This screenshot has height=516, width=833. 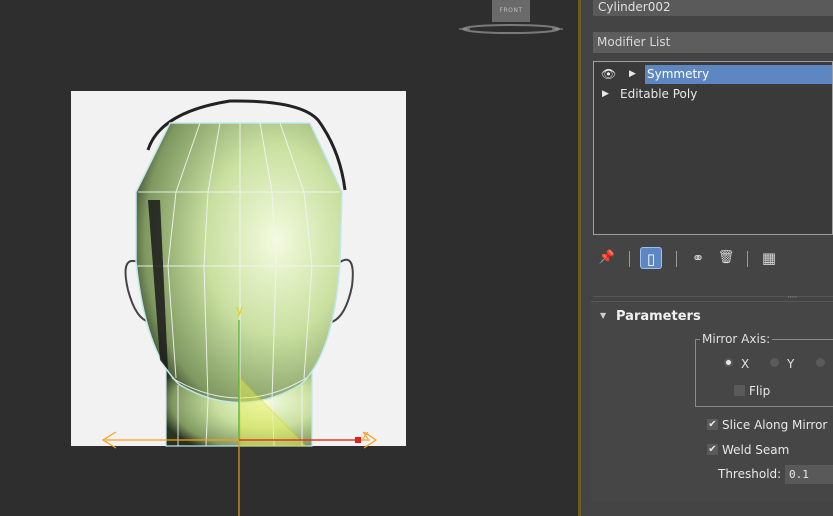 What do you see at coordinates (651, 258) in the screenshot?
I see `show-end-result-icon: ▯` at bounding box center [651, 258].